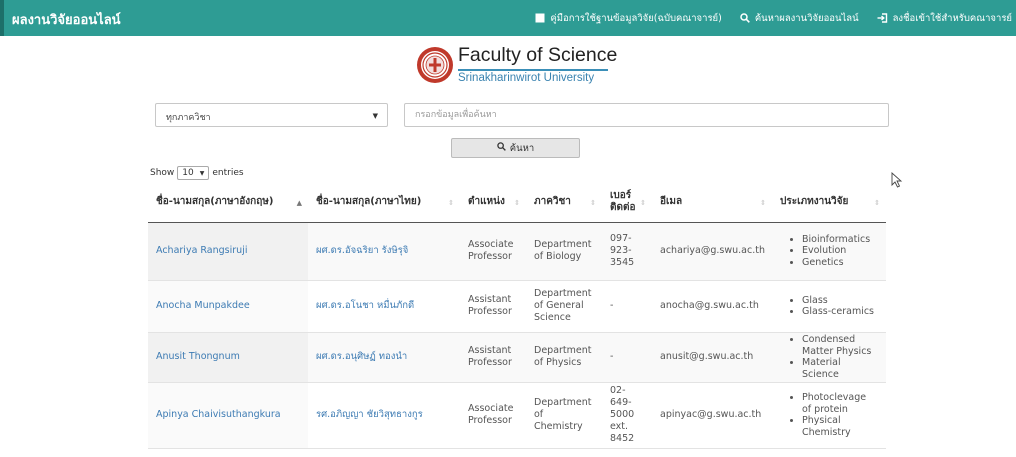 The height and width of the screenshot is (457, 1016). I want to click on cell-research: BioinformaticsEvolutionGenetics, so click(829, 251).